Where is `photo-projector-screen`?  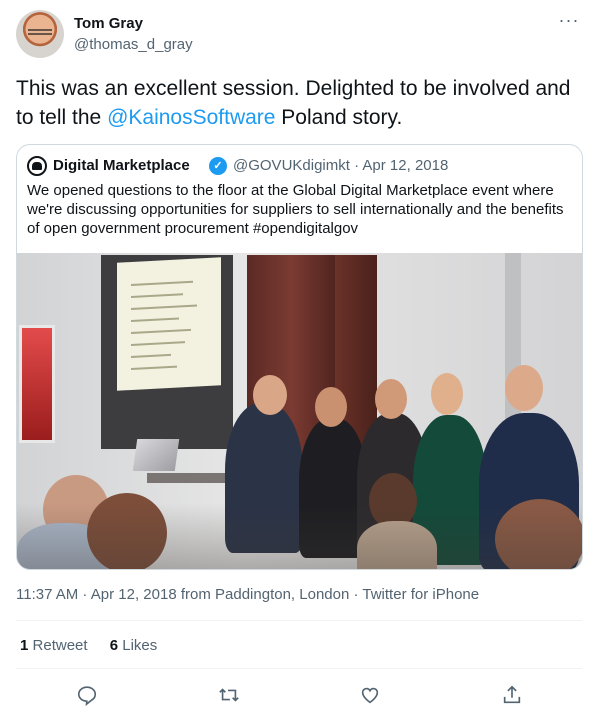
photo-projector-screen is located at coordinates (169, 324).